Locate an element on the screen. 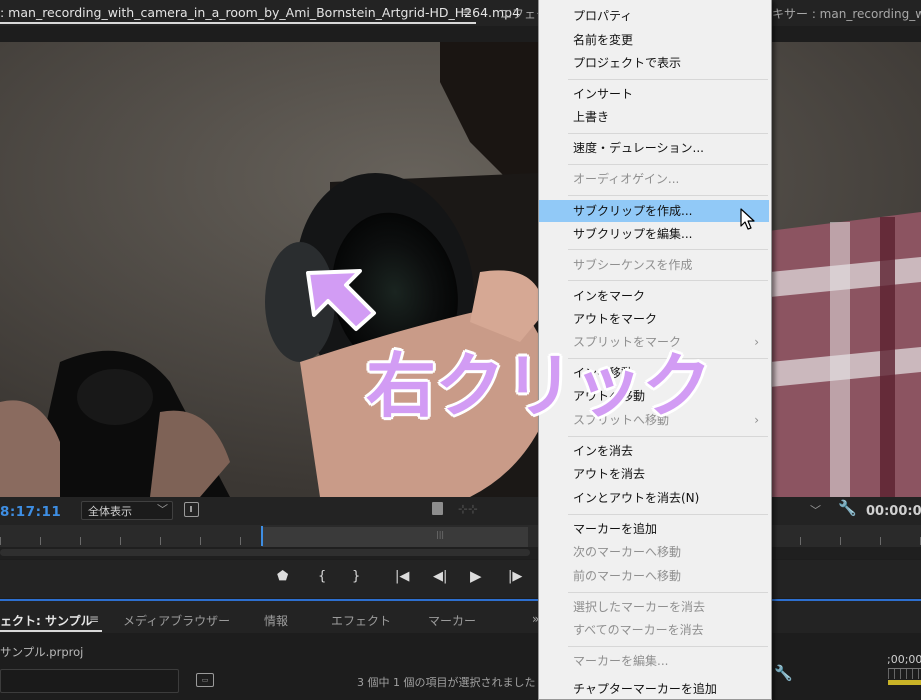  timeline-work-area-bar is located at coordinates (904, 682).